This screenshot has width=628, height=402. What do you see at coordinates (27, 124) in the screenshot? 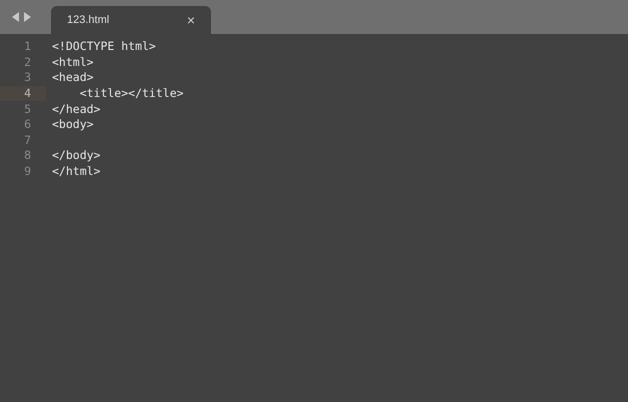
I see `line-number: 6` at bounding box center [27, 124].